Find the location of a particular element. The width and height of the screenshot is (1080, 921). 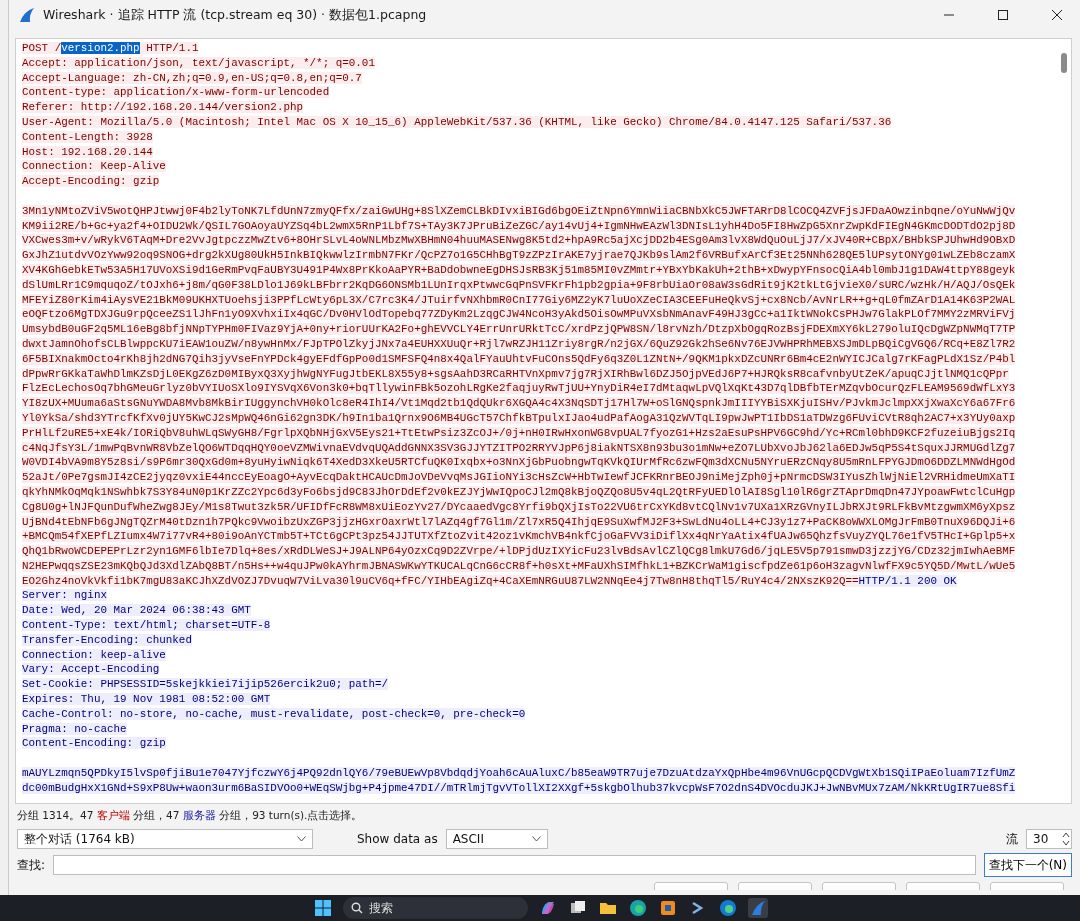

stream-text: UmsybdB0uGF2q5ML16eBg8bfjNNpTYPHm0FIVaz9YjA+0ny+riorUUrKA2Fo+ghEVVCLY4ErrUnrURktTcC/xrdPzjQPW8SN/l8rvNzh/DtzpXbOgqRozBsjFDEXmXY6kL279oluIQcDgWZpNWMqT7TP is located at coordinates (519, 329).